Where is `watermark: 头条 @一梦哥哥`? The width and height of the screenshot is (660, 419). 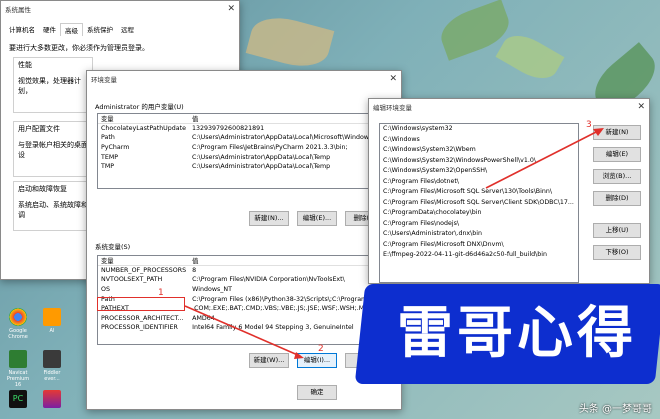
watermark: 头条 @一梦哥哥 is located at coordinates (615, 409).